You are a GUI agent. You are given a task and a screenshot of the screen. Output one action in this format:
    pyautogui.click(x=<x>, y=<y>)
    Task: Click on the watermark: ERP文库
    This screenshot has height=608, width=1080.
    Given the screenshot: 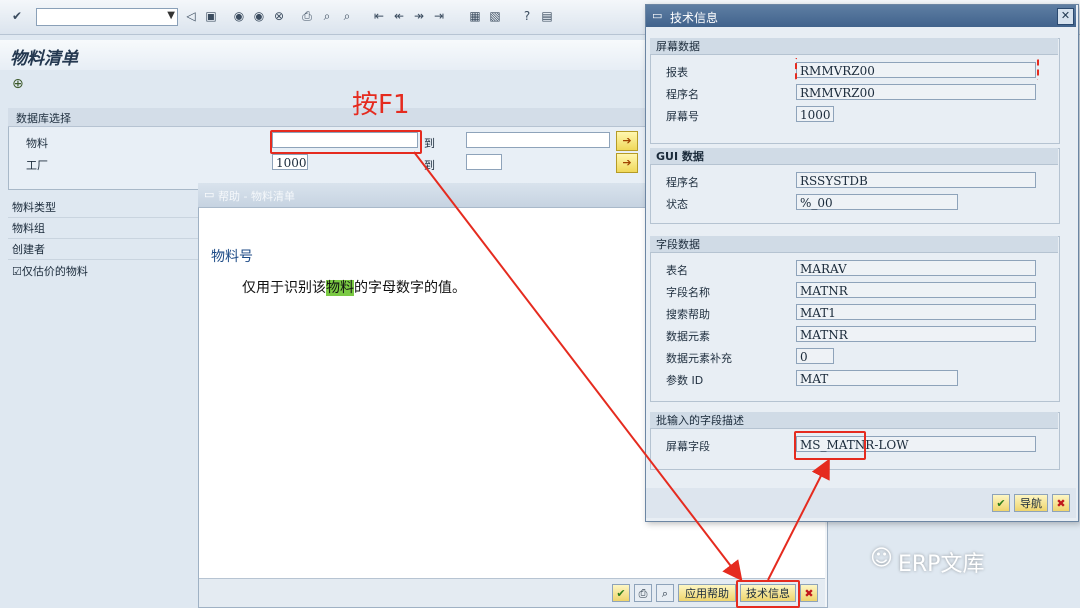 What is the action you would take?
    pyautogui.click(x=941, y=564)
    